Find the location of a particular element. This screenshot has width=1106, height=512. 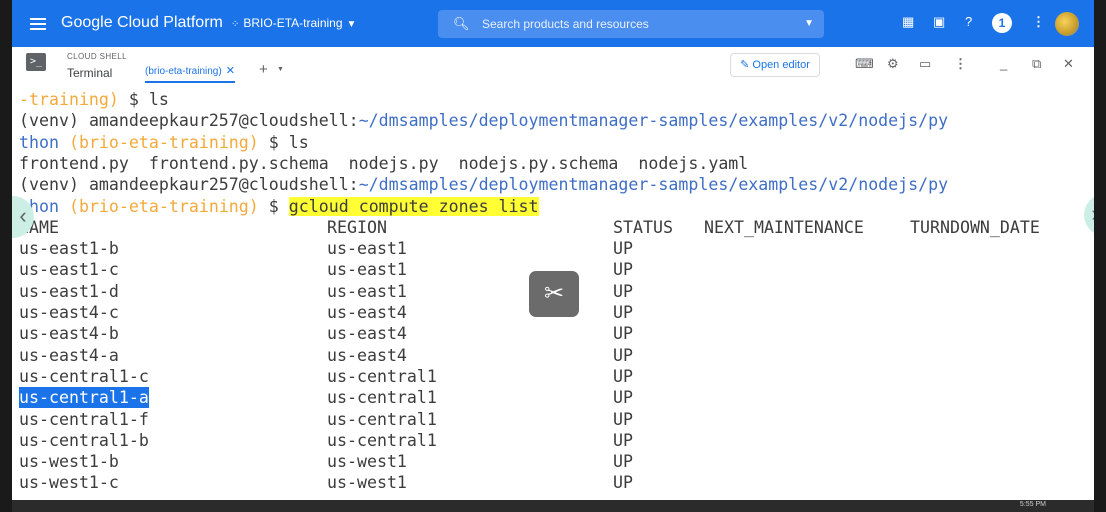

table-cell: us-central1-a is located at coordinates (84, 398).